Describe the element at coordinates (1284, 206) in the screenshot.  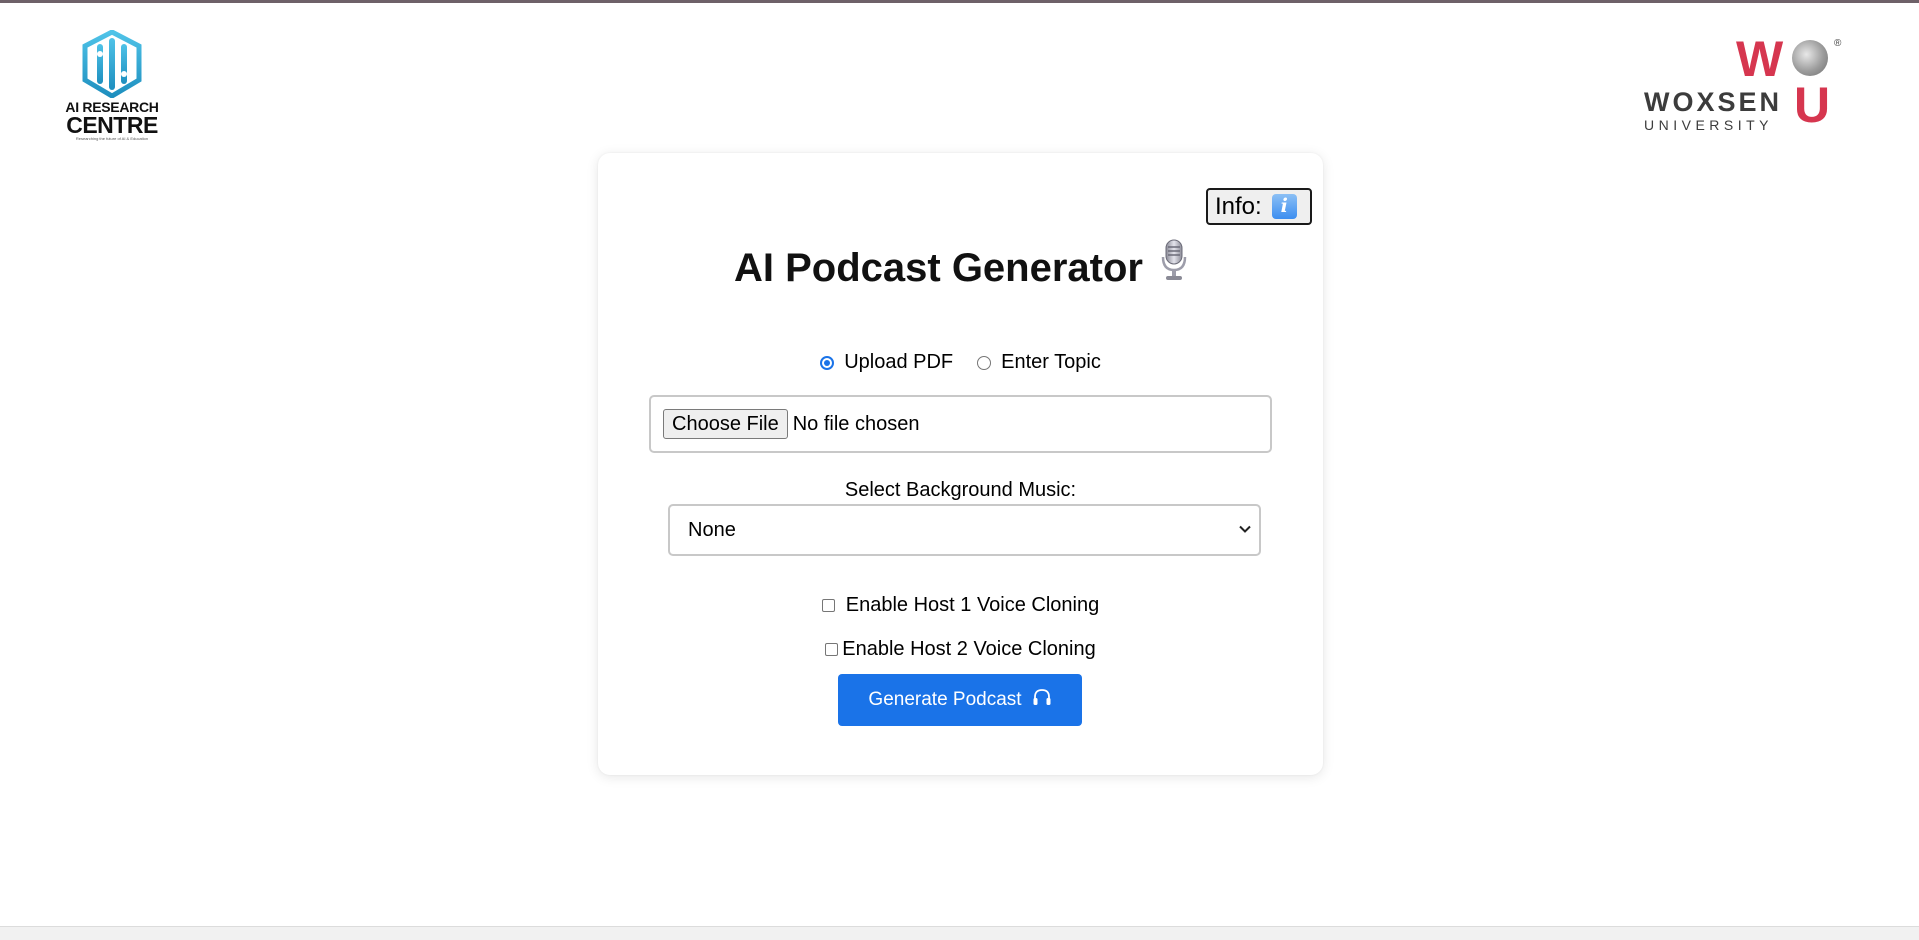
I see `info-icon: i` at that location.